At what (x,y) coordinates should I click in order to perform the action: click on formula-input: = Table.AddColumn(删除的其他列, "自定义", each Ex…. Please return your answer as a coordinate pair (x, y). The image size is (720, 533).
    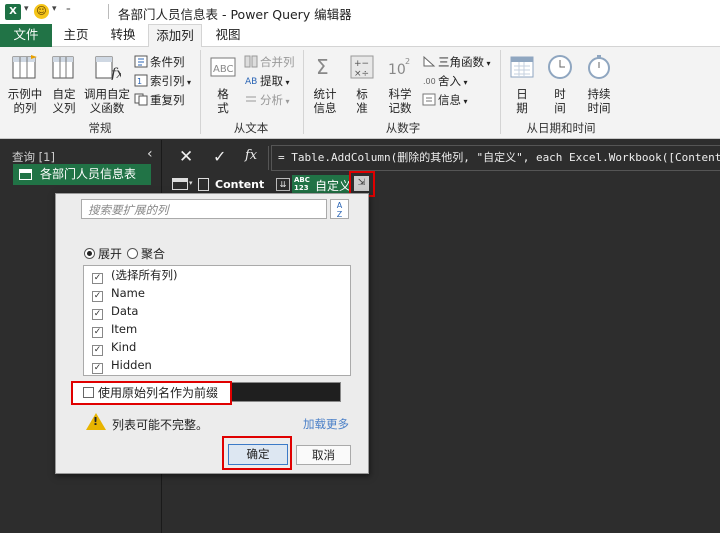
    Looking at the image, I should click on (495, 158).